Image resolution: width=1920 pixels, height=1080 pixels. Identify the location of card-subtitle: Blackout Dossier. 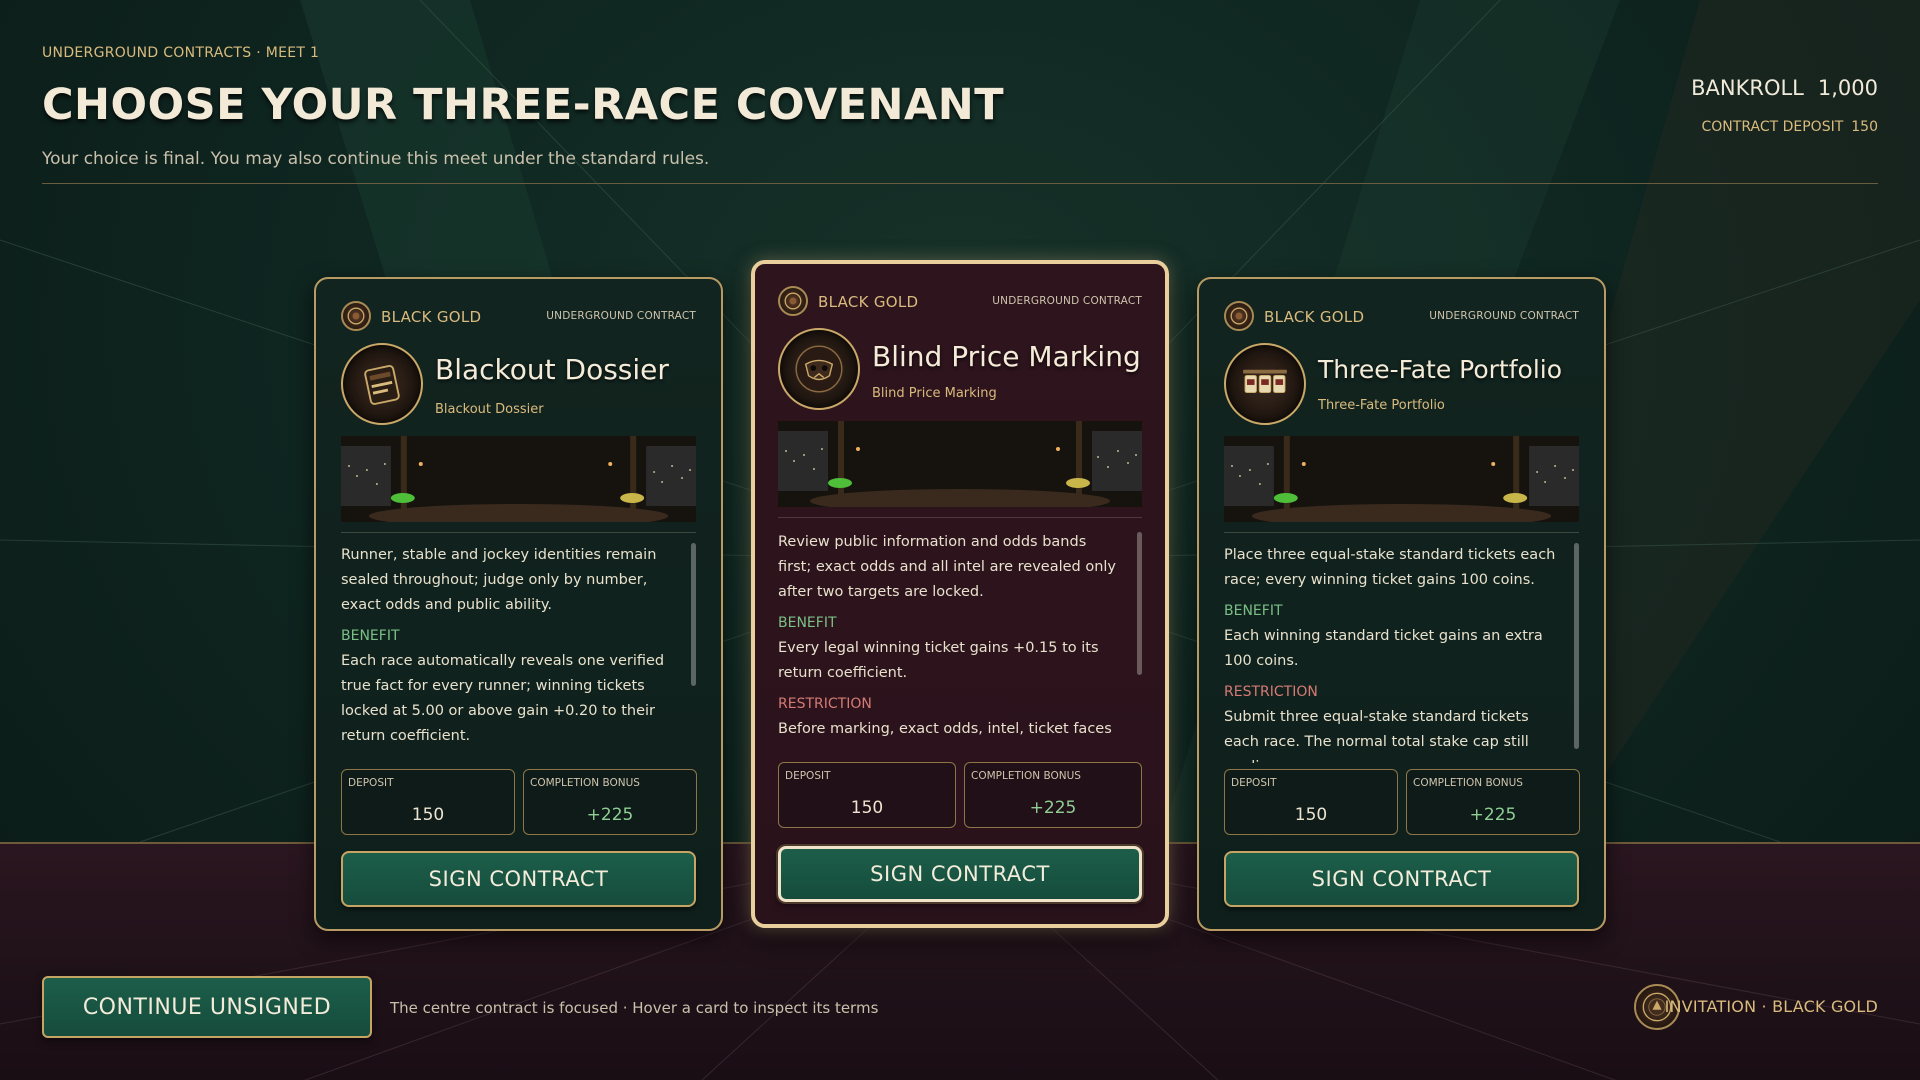
(489, 409).